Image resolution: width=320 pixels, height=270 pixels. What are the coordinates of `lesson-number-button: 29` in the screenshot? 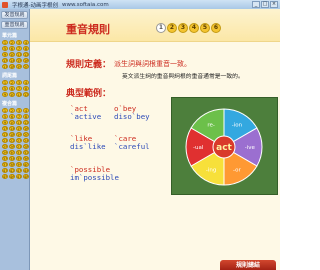 It's located at (5, 152).